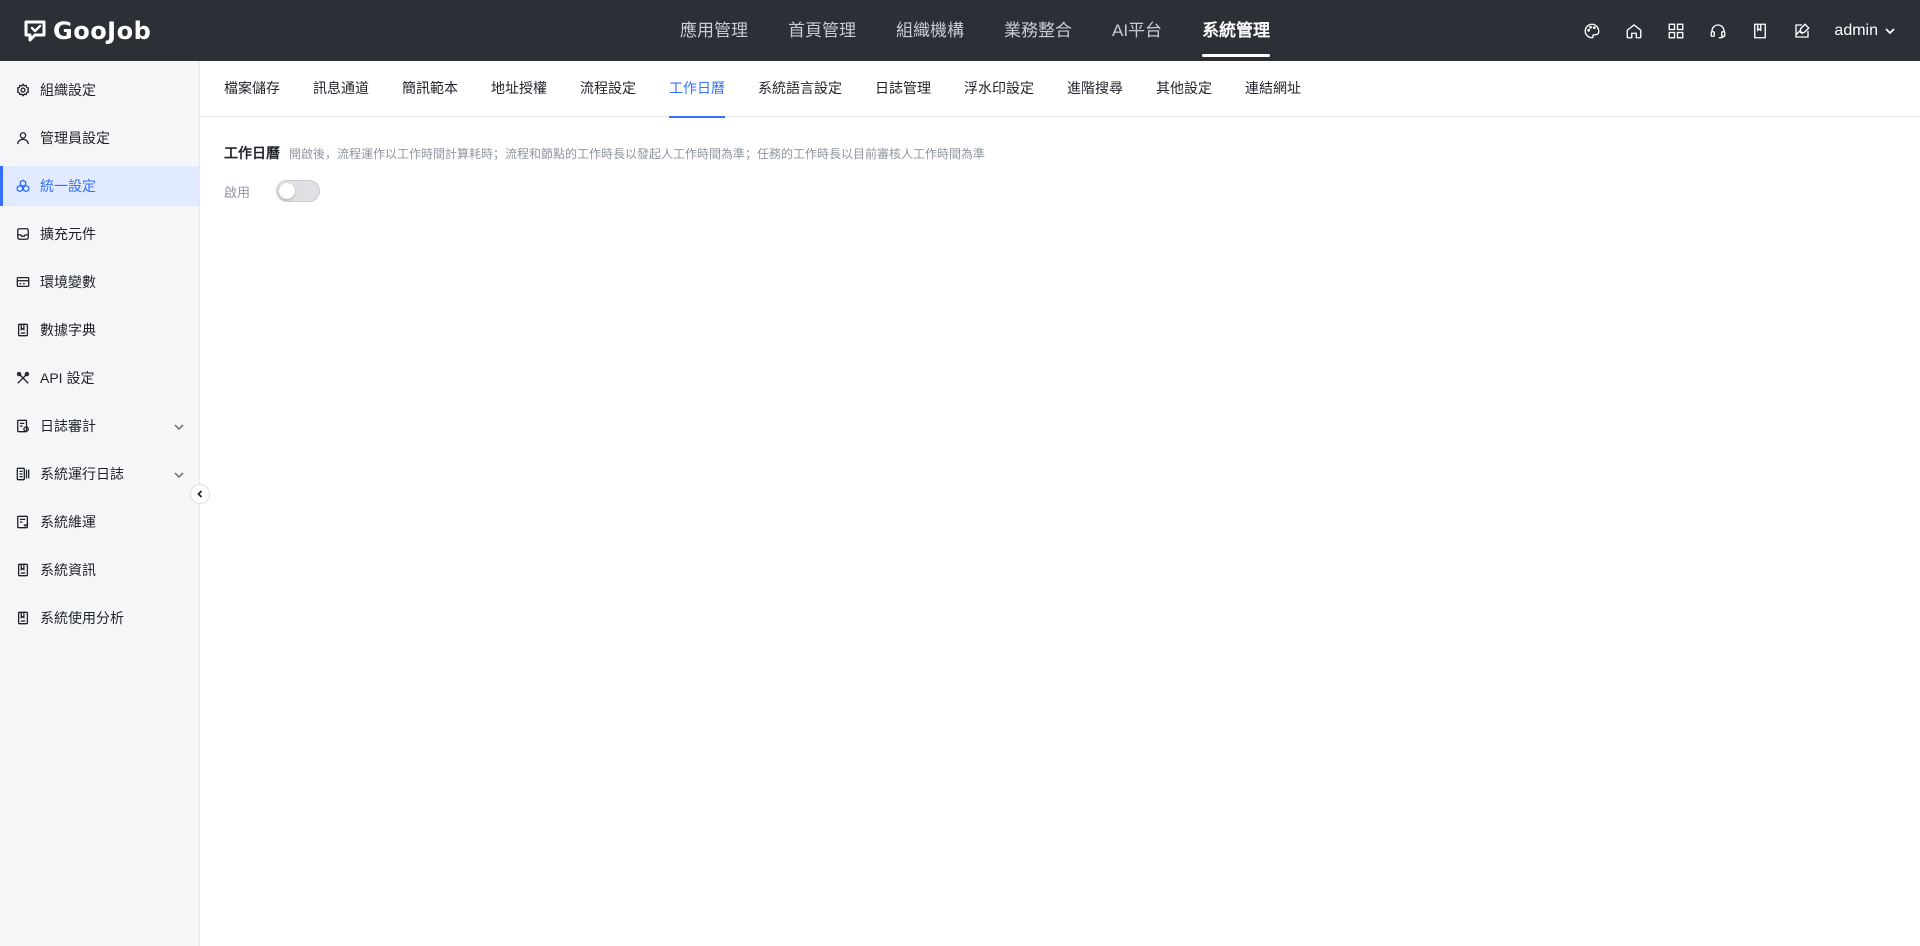 This screenshot has width=1920, height=946. I want to click on topnav-business-integration: 業務整合, so click(1038, 30).